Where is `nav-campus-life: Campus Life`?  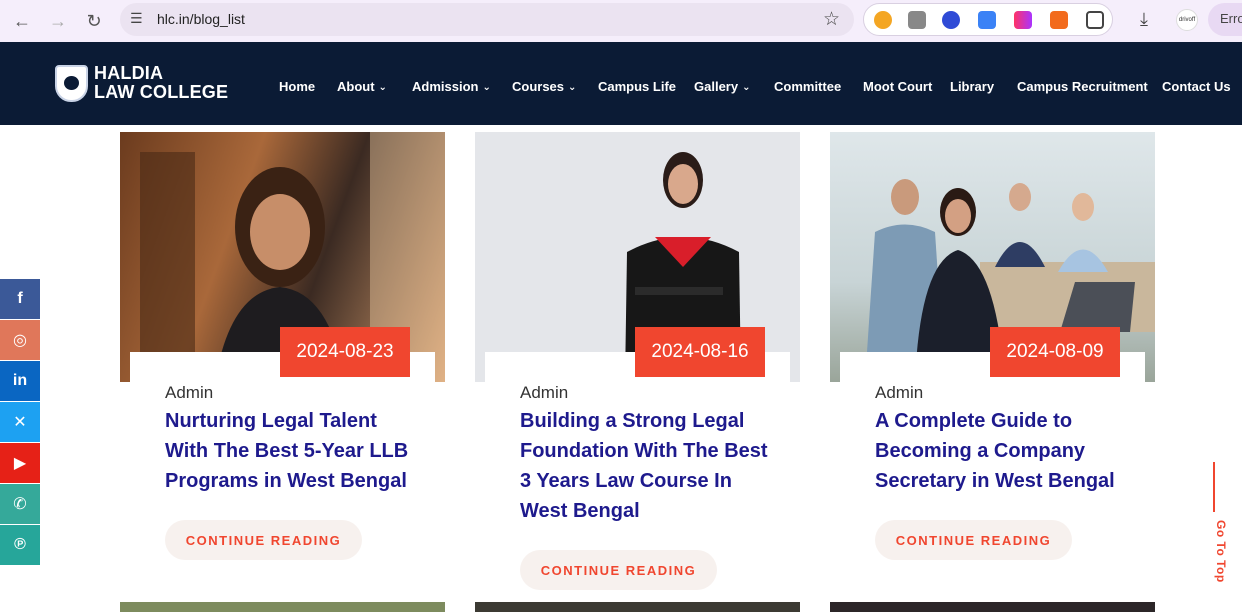
nav-campus-life: Campus Life is located at coordinates (637, 86).